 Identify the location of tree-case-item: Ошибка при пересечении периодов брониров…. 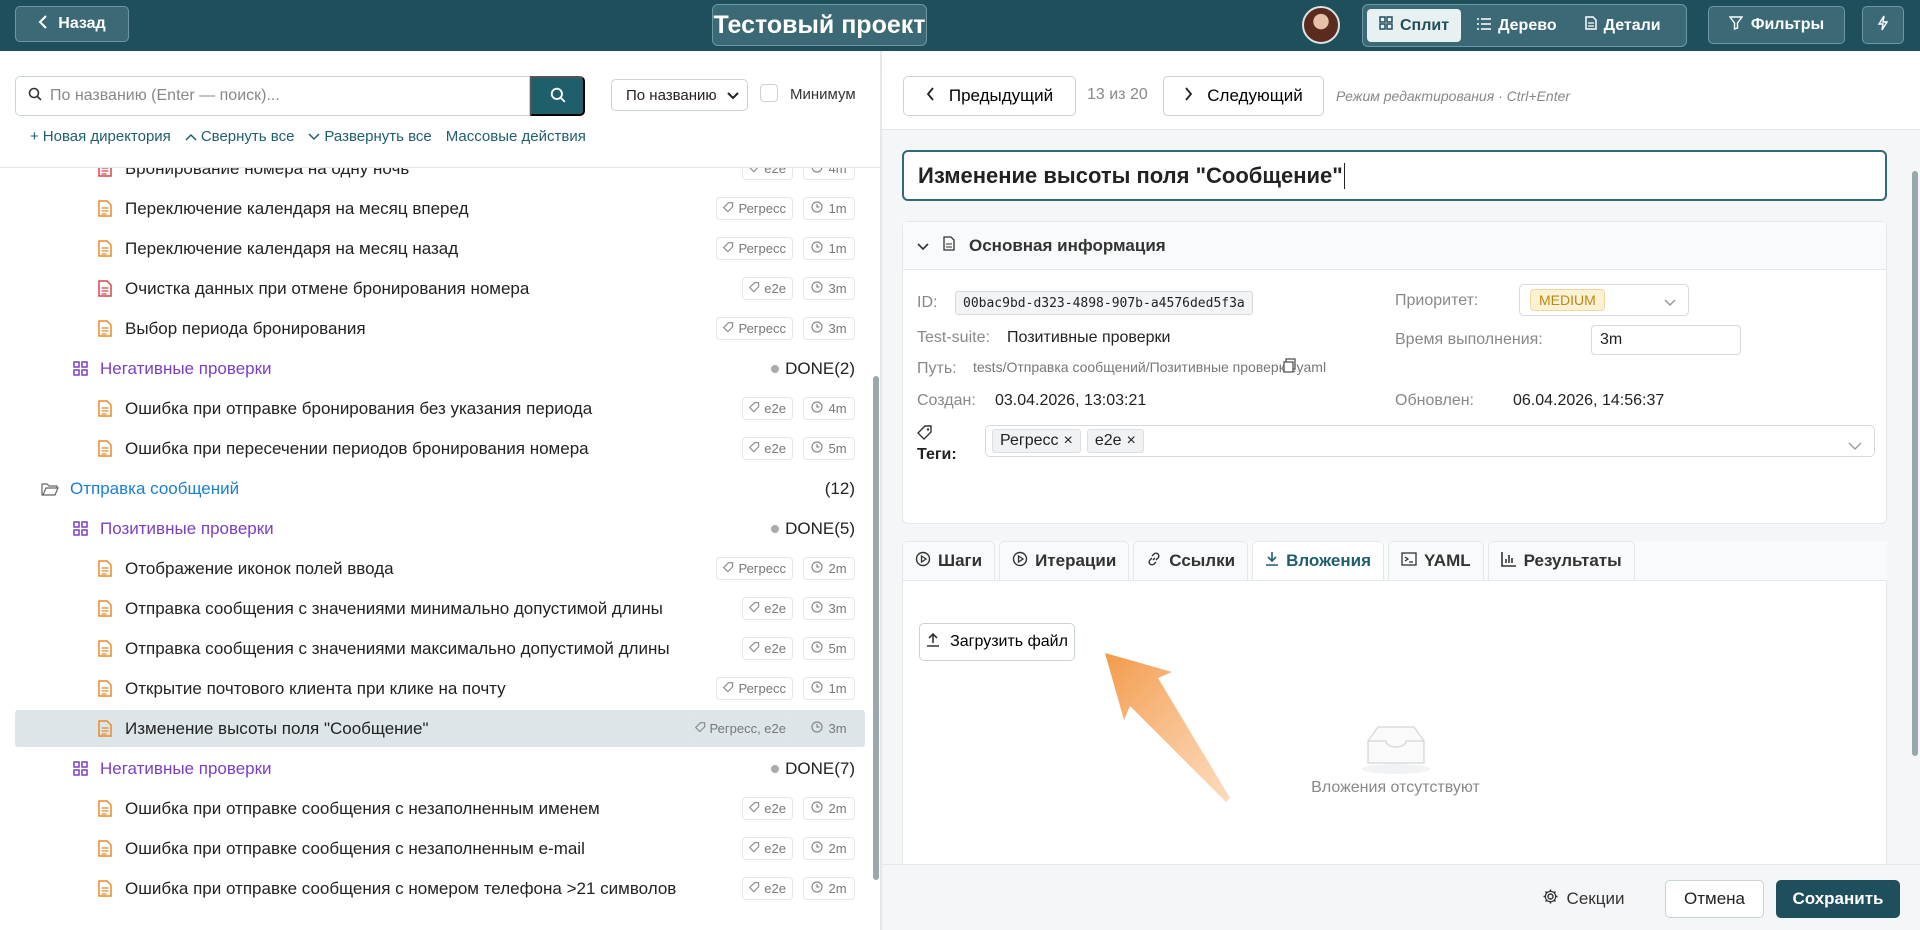
(440, 448).